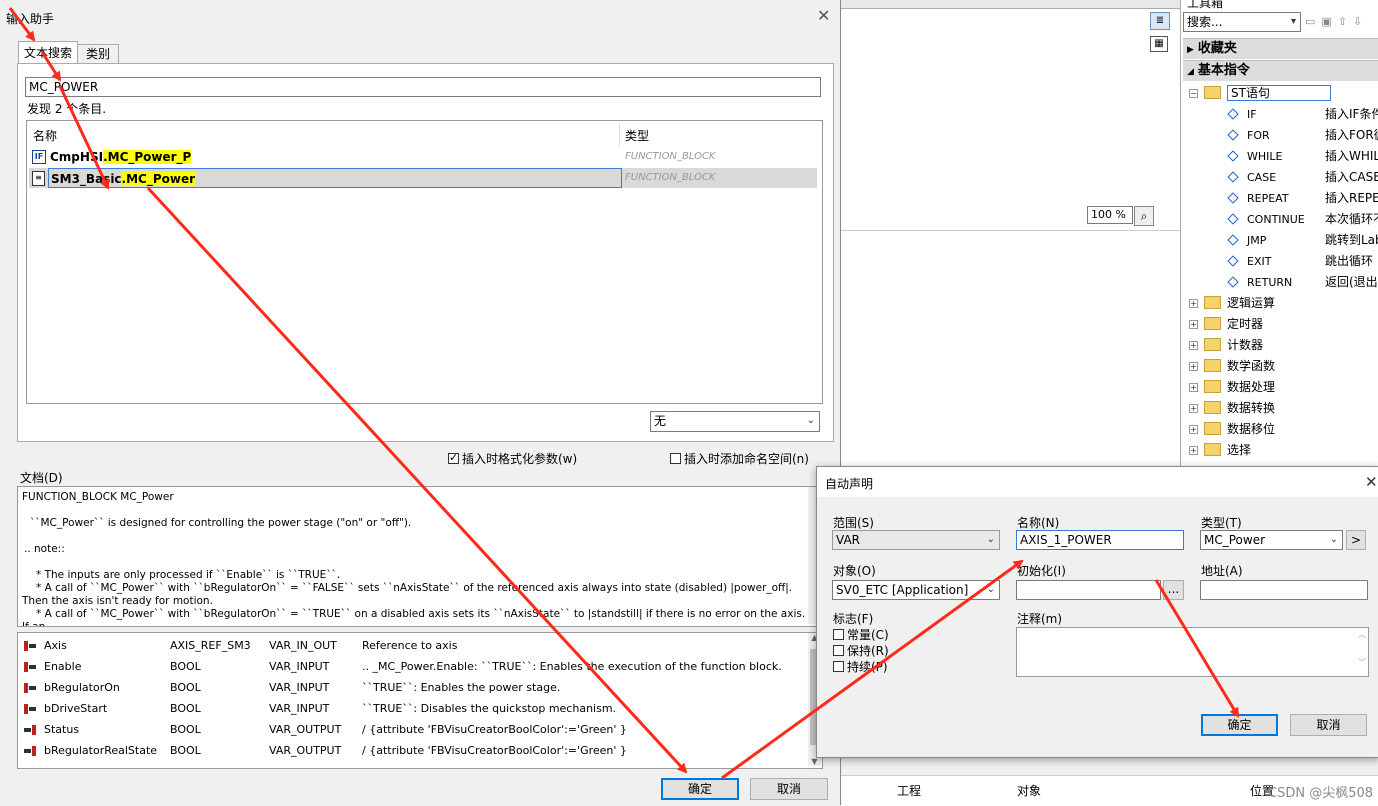  Describe the element at coordinates (512, 458) in the screenshot. I see `format-params-checkbox: 插入时格式化参数(w)` at that location.